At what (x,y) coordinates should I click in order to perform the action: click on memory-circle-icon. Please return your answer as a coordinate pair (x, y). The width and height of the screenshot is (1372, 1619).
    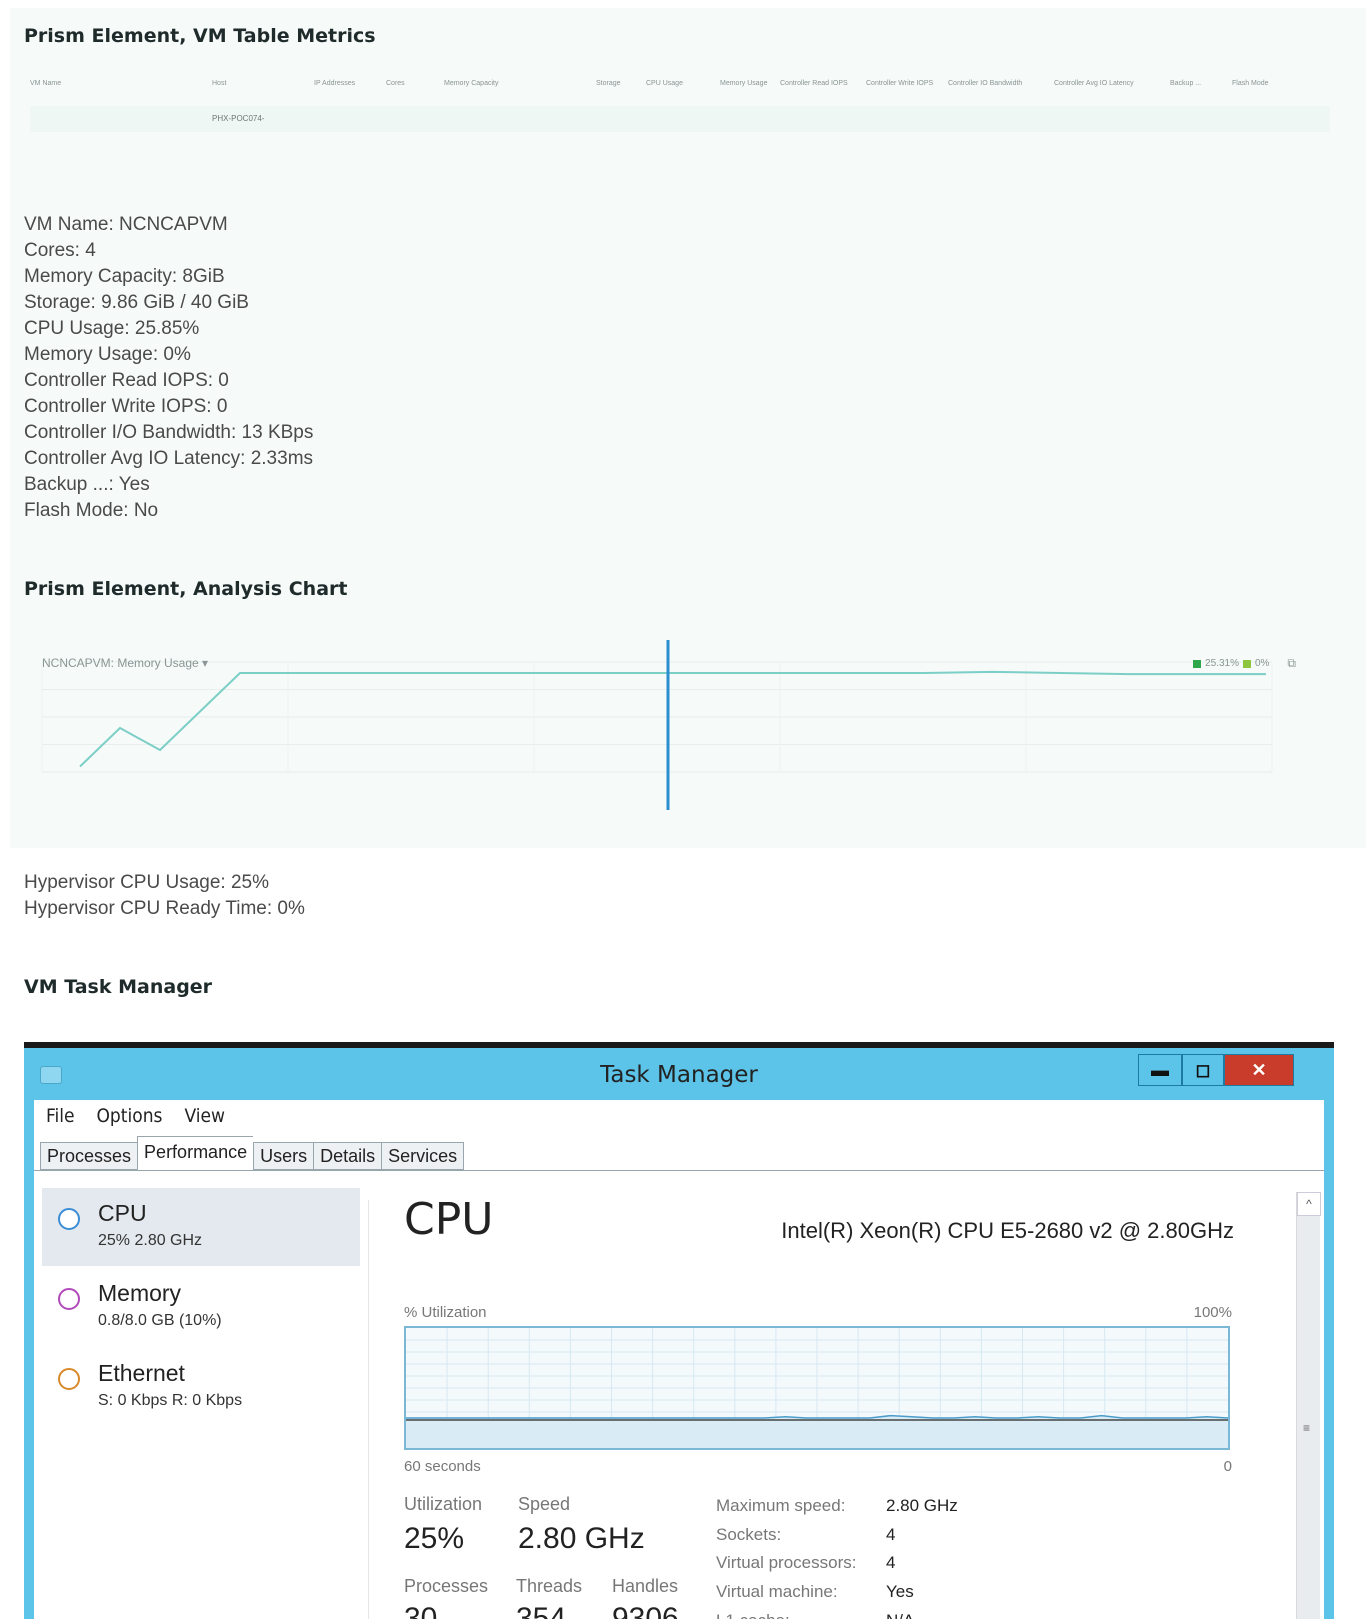
    Looking at the image, I should click on (69, 1299).